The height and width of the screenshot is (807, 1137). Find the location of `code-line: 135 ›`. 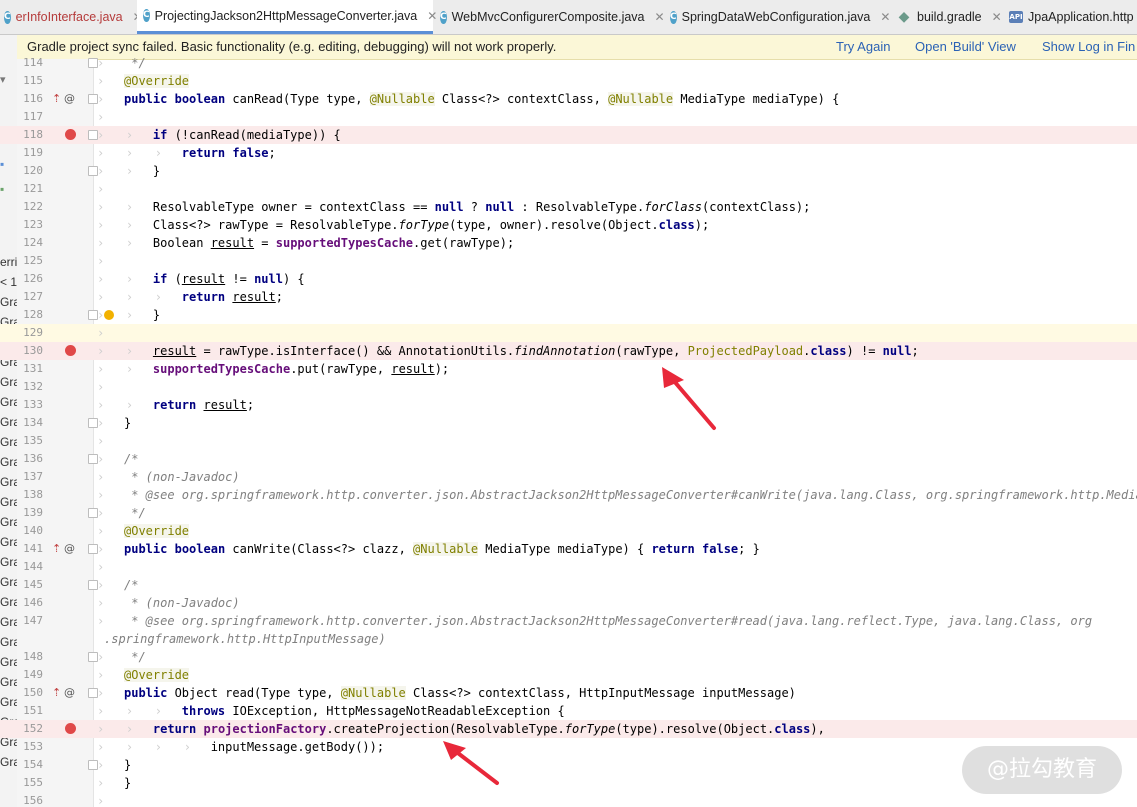

code-line: 135 › is located at coordinates (568, 441).